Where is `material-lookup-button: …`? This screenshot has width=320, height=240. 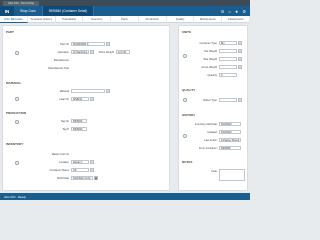 material-lookup-button: … is located at coordinates (108, 91).